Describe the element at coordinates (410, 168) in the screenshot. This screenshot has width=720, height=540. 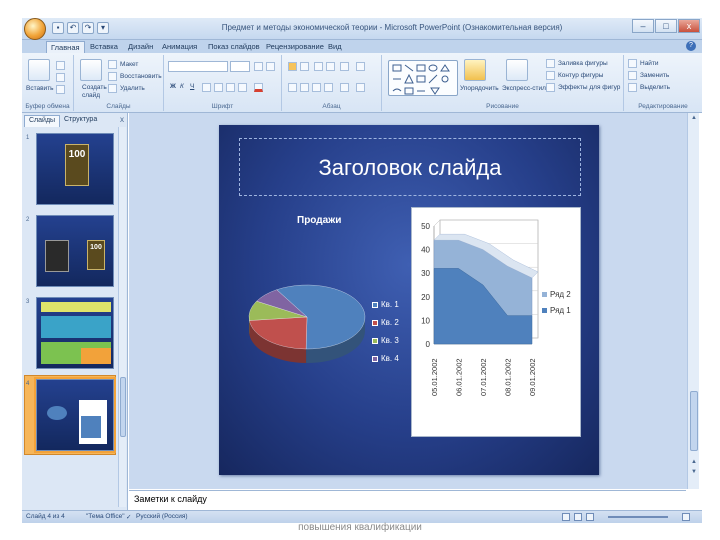
I see `slide-title: Заголовок слайда` at that location.